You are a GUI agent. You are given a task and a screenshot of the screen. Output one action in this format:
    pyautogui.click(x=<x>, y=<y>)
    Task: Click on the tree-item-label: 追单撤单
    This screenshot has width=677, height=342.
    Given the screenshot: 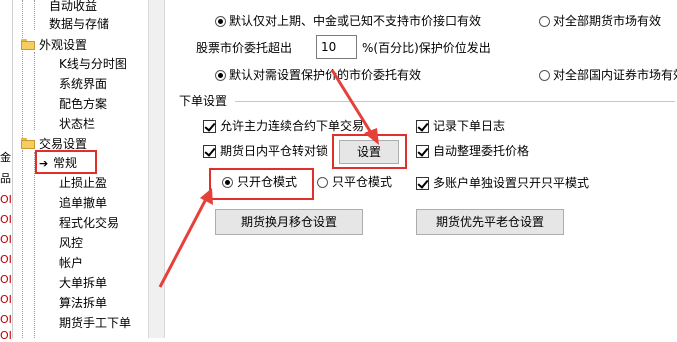 What is the action you would take?
    pyautogui.click(x=83, y=203)
    